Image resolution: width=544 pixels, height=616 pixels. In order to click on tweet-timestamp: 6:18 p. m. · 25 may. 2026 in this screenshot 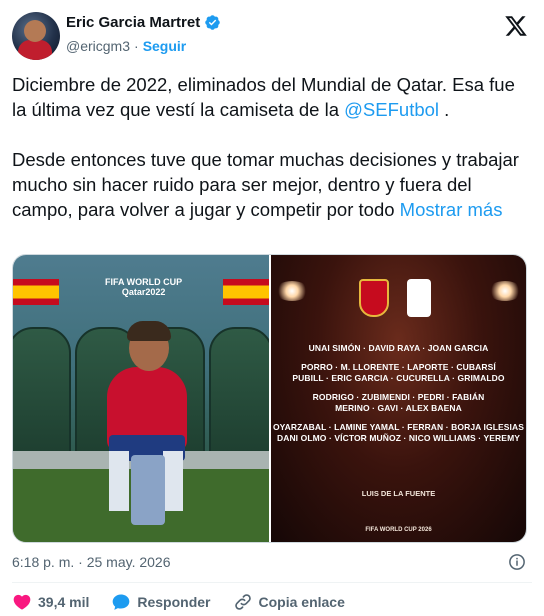, I will do `click(91, 562)`.